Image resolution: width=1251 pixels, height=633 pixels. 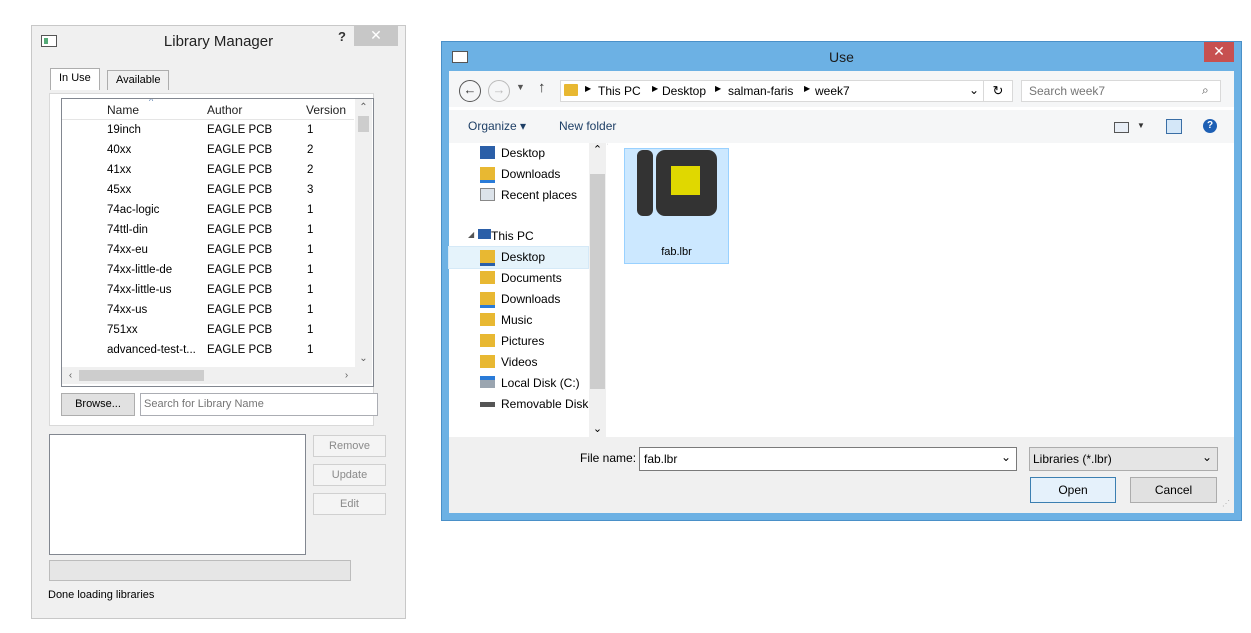 I want to click on column-header-version: Version, so click(x=326, y=110).